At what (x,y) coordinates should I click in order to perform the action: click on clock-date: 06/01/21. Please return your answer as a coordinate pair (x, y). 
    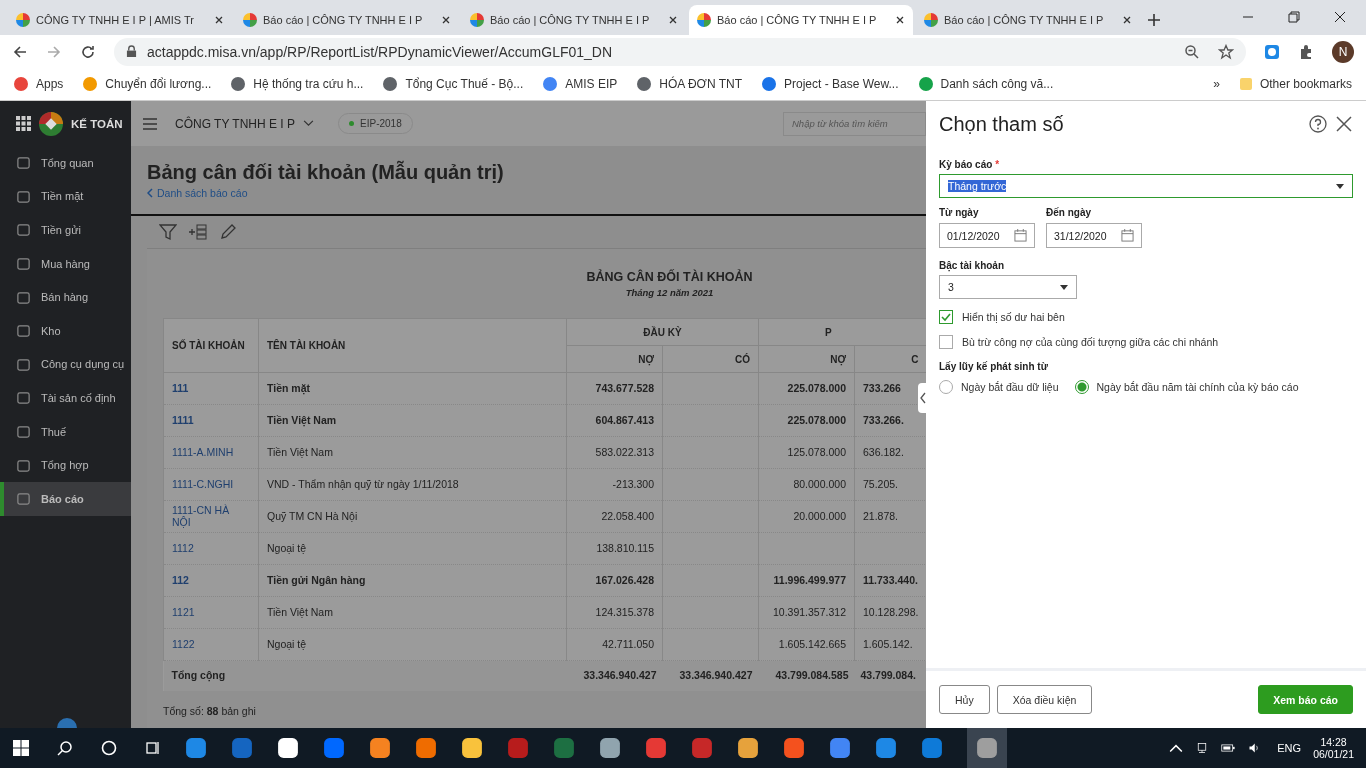
    Looking at the image, I should click on (1333, 754).